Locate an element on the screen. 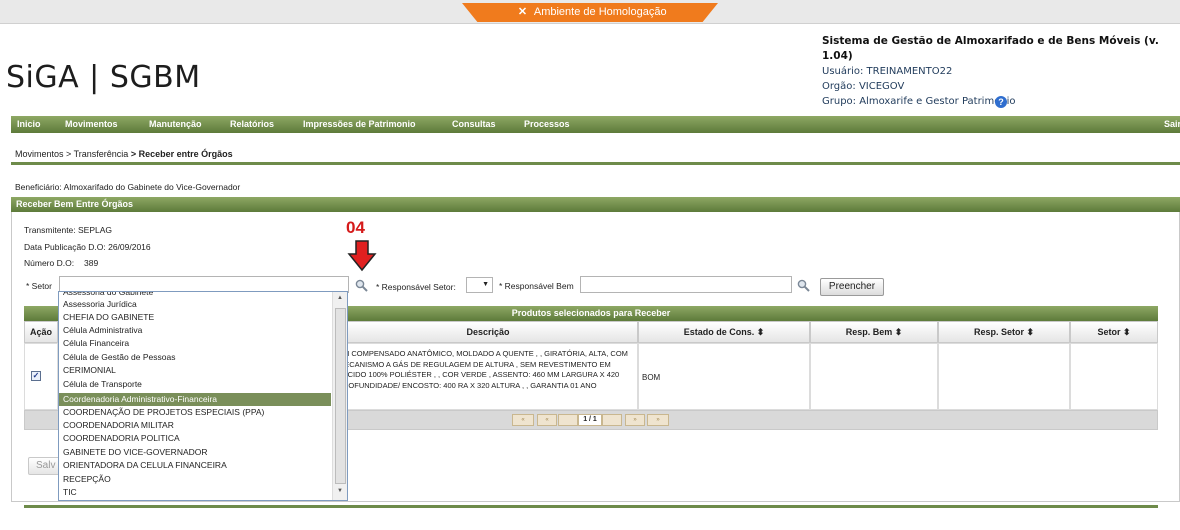 The image size is (1180, 530). dropdown-option: Célula Financeira is located at coordinates (96, 343).